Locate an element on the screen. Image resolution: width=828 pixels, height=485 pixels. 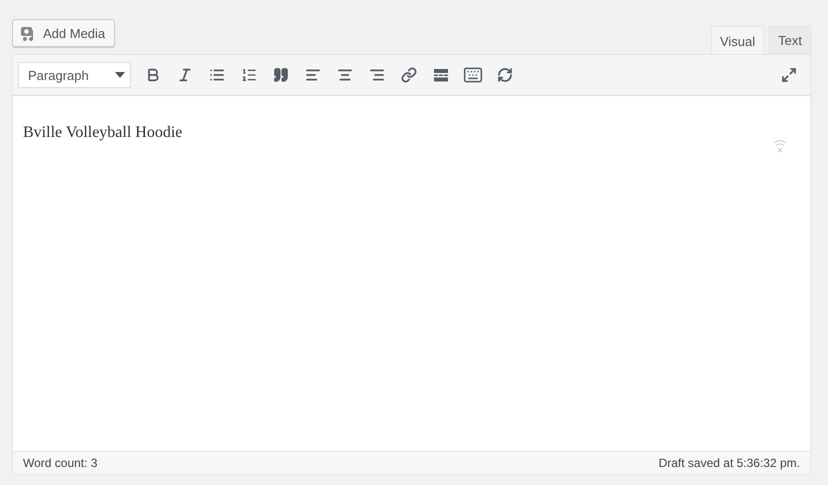
link-icon is located at coordinates (409, 75).